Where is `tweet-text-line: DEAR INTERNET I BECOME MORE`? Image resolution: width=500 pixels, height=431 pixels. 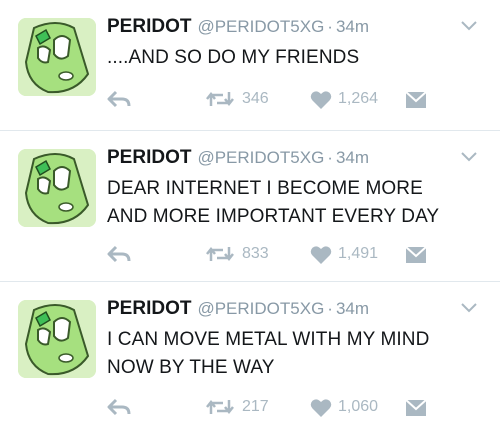 tweet-text-line: DEAR INTERNET I BECOME MORE is located at coordinates (265, 188).